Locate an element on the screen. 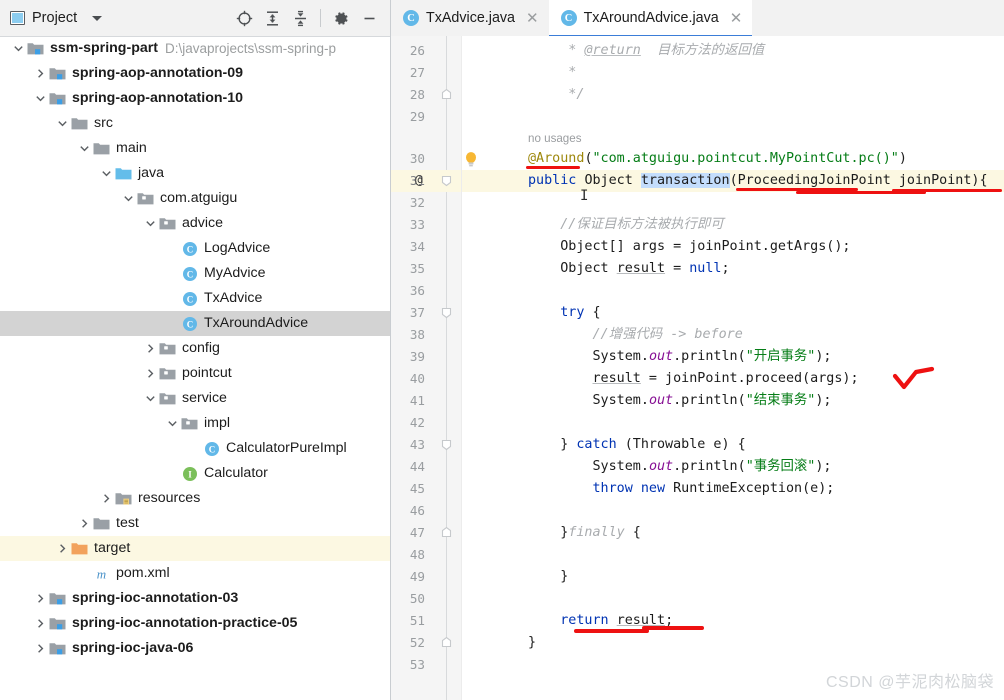  tree-node-advice: advice is located at coordinates (195, 223).